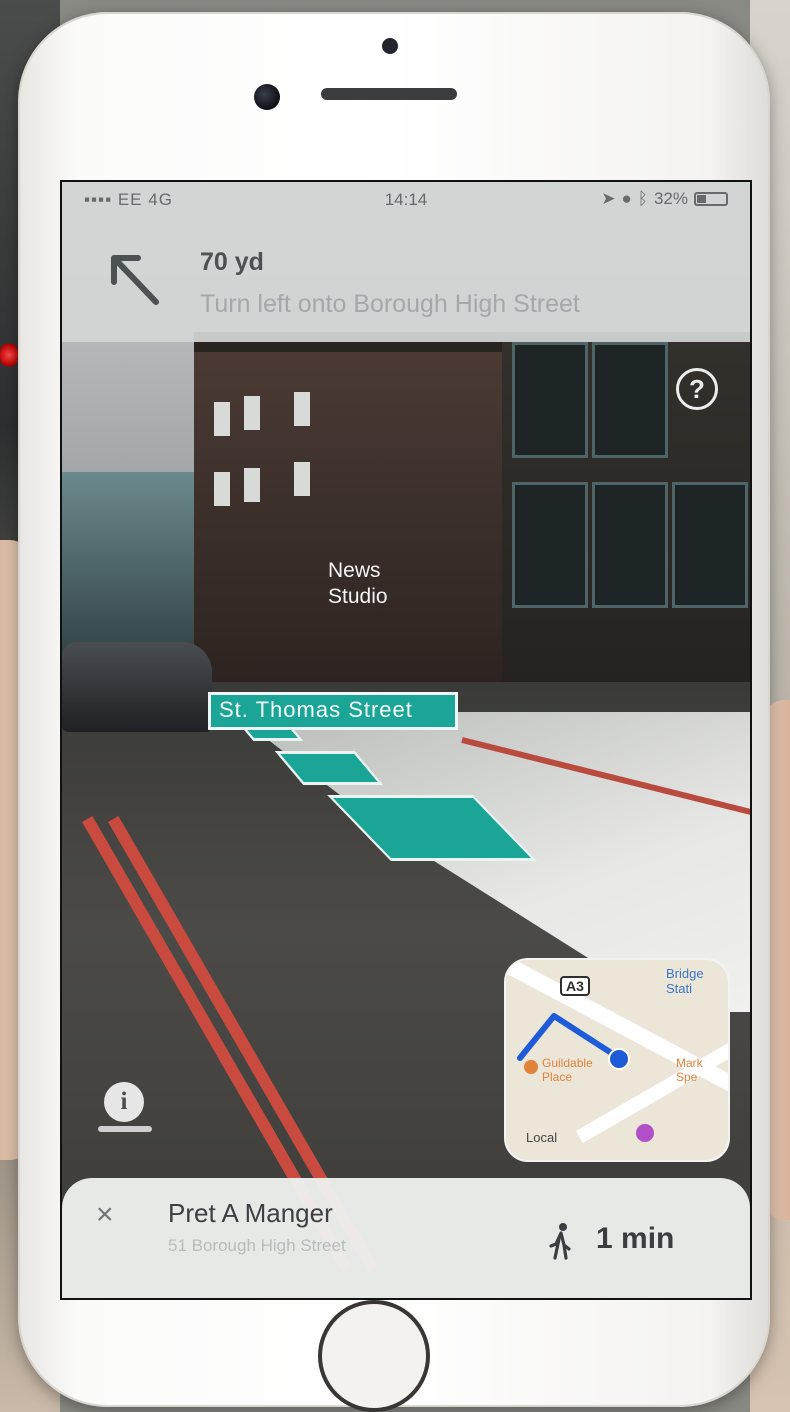  What do you see at coordinates (389, 94) in the screenshot?
I see `earpiece-speaker` at bounding box center [389, 94].